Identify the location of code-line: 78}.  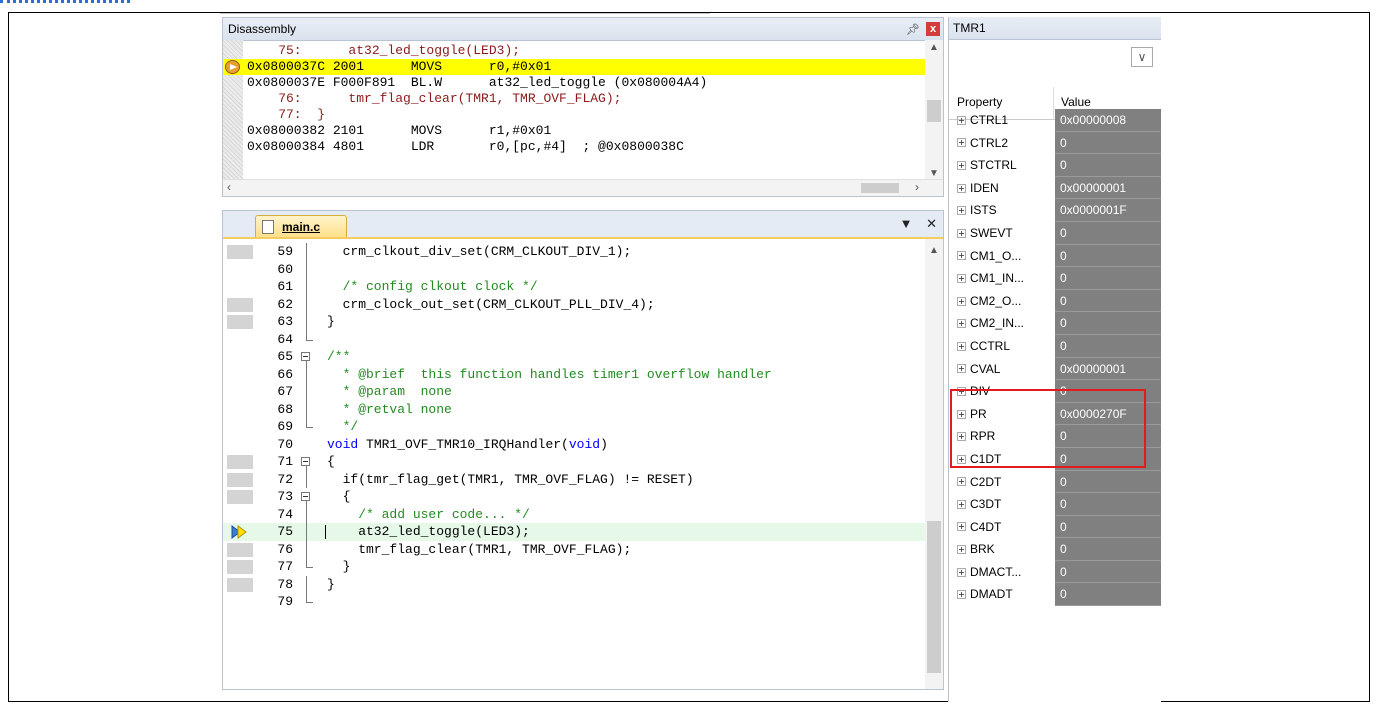
(574, 584).